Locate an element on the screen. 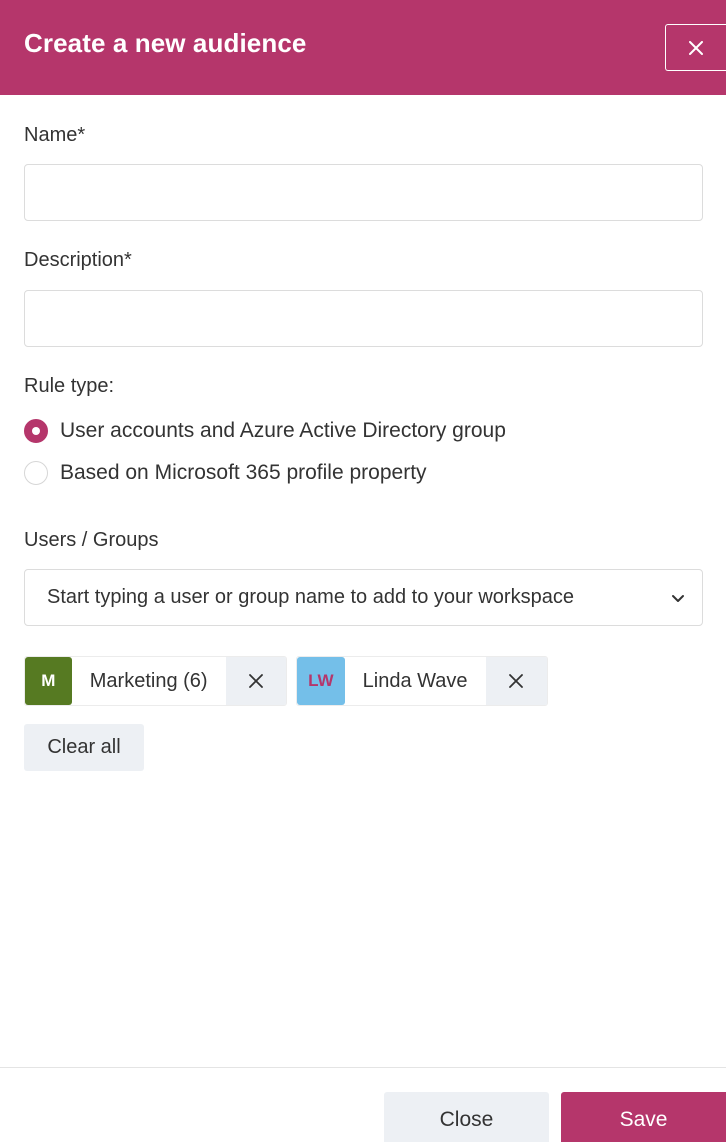 Image resolution: width=726 pixels, height=1142 pixels. footer-divider is located at coordinates (363, 1067).